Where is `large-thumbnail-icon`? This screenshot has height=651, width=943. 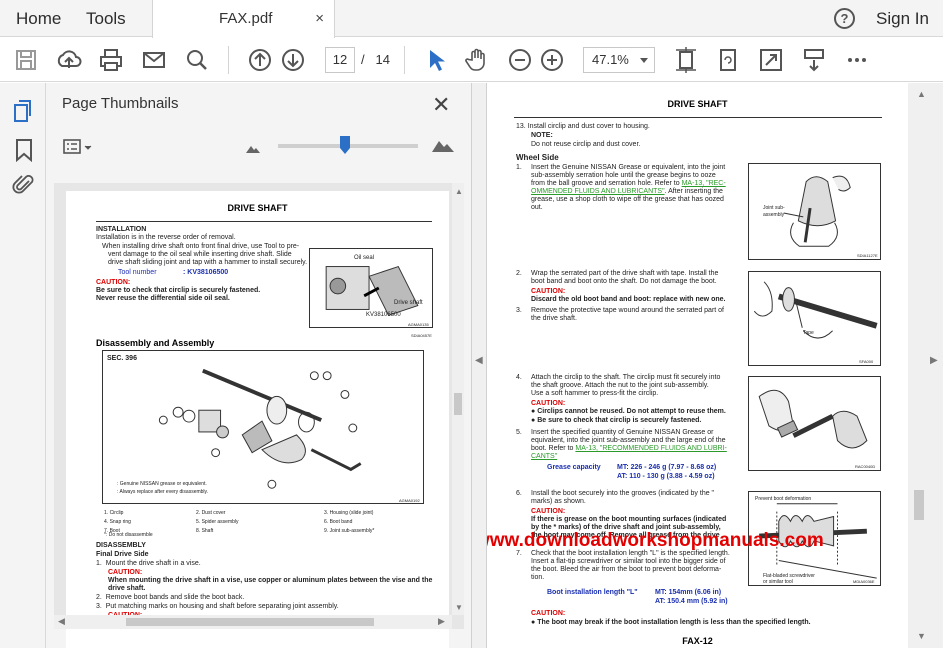
large-thumbnail-icon is located at coordinates (443, 145).